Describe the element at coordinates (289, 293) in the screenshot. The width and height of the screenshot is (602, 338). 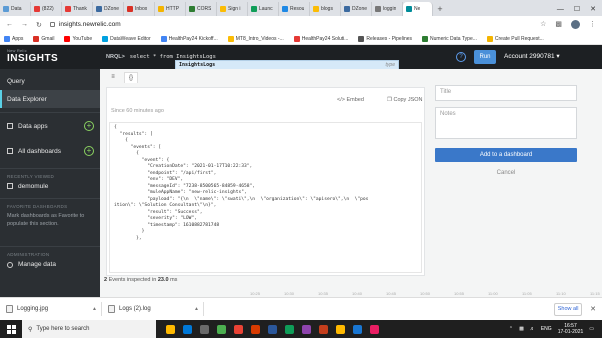
I see `timeline-tick: 10:30` at that location.